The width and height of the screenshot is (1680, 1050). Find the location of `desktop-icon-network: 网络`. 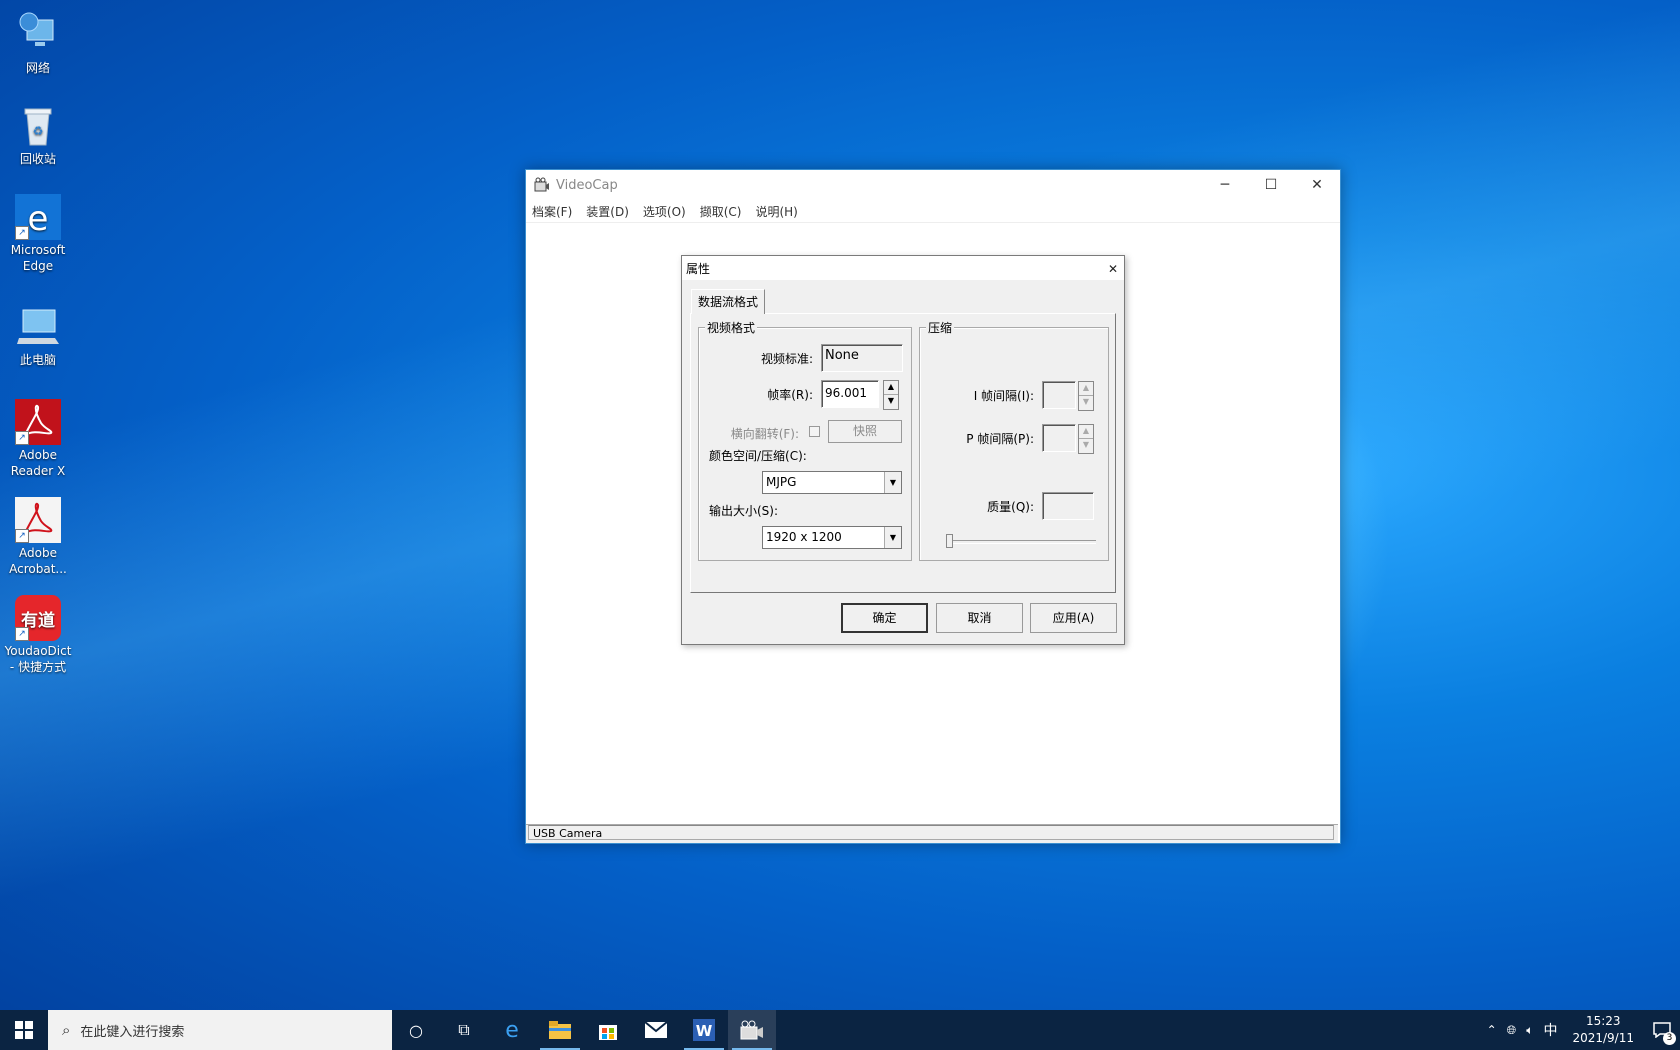

desktop-icon-network: 网络 is located at coordinates (38, 41).